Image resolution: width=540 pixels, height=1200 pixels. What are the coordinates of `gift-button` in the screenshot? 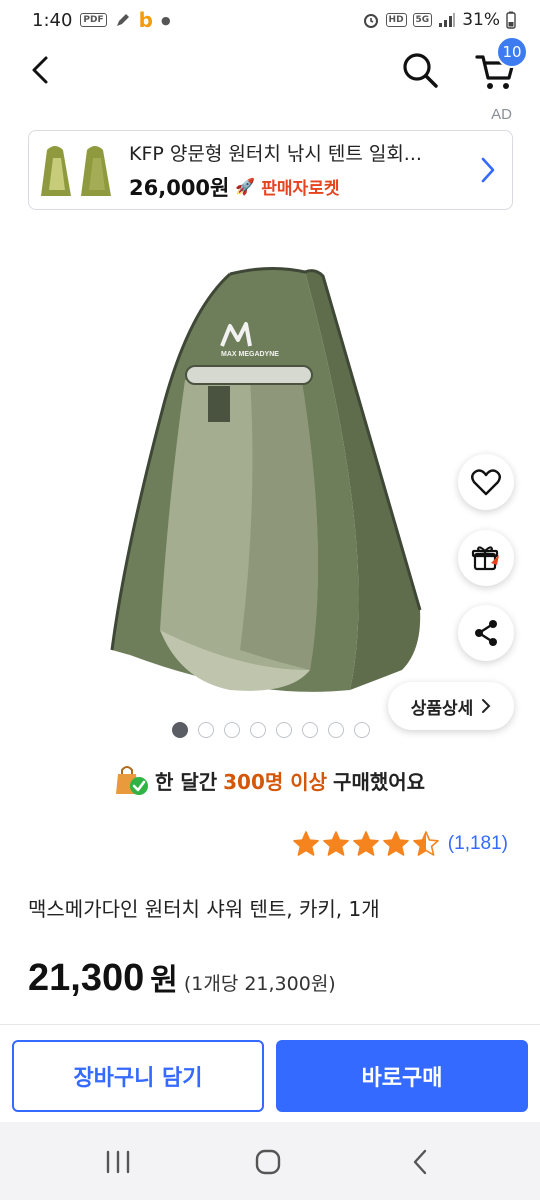 It's located at (486, 558).